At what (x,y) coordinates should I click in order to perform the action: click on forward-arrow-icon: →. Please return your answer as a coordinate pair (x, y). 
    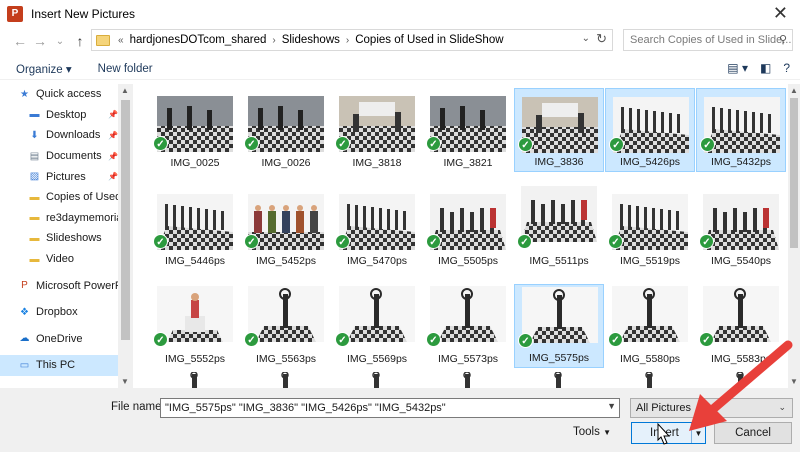
    Looking at the image, I should click on (40, 41).